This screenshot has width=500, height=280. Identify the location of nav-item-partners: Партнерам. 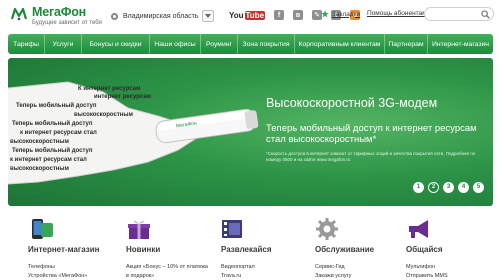
(406, 44).